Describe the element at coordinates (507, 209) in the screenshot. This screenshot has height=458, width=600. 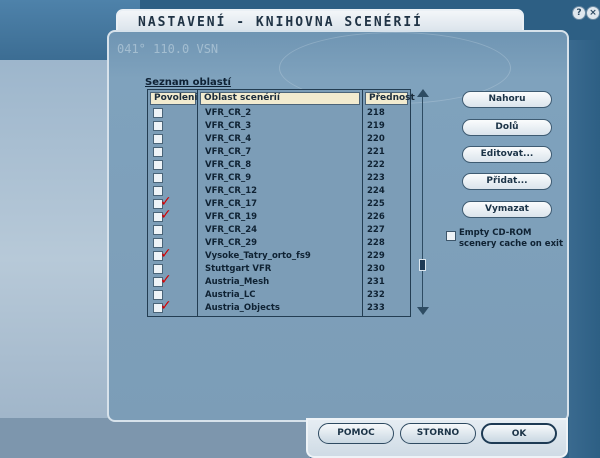
I see `delete-button: Vymazat` at that location.